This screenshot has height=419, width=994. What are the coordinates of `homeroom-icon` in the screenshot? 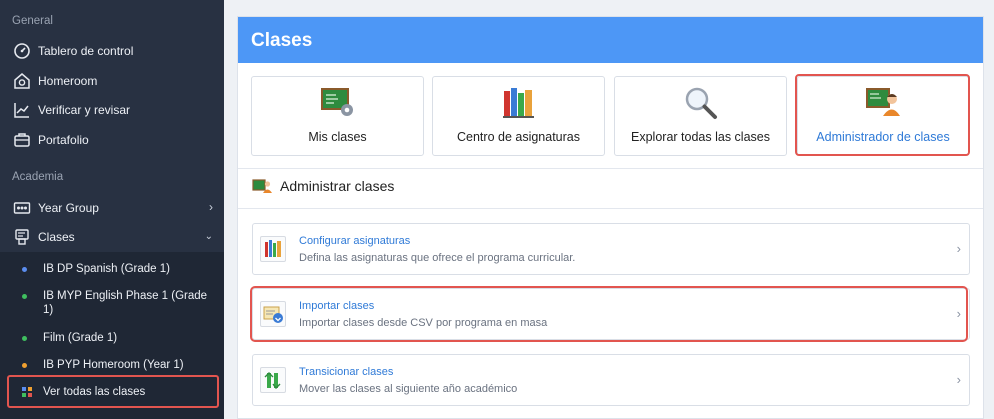 It's located at (22, 81).